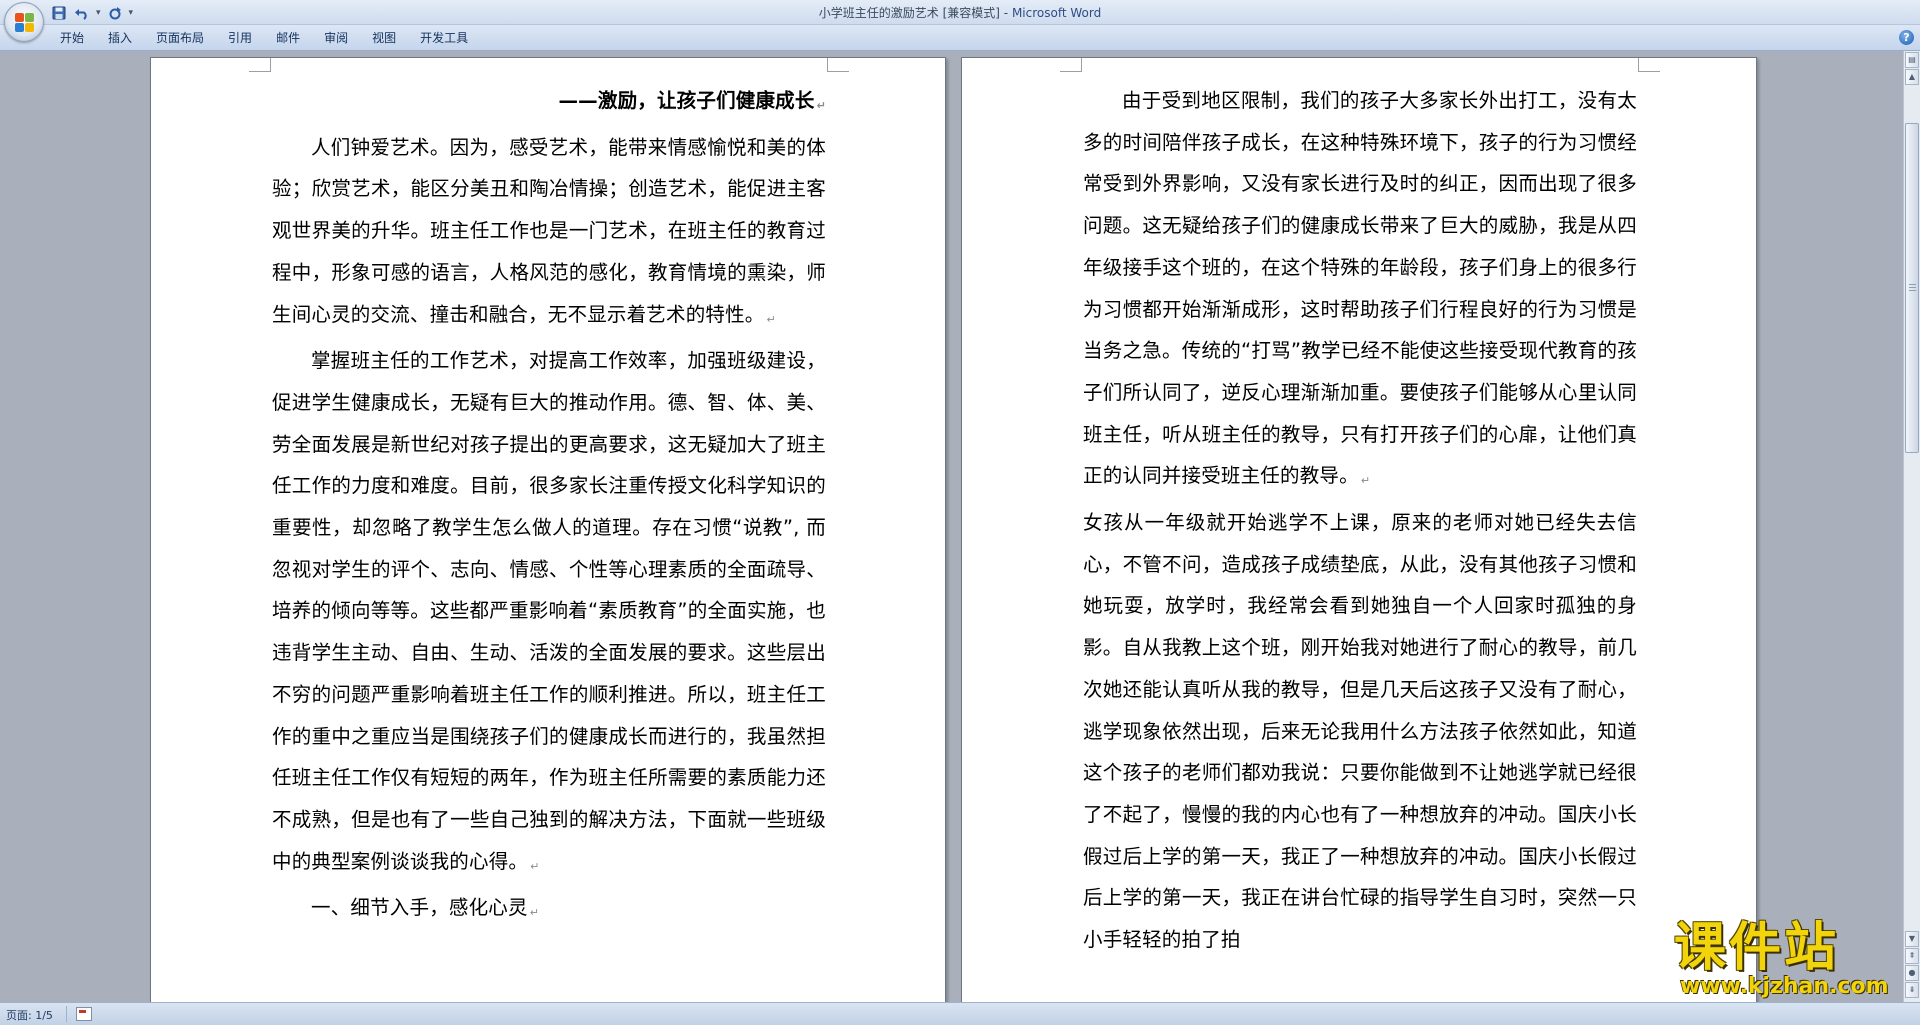  Describe the element at coordinates (549, 910) in the screenshot. I see `section-heading: 一、细节入手，感化心灵 ↵` at that location.